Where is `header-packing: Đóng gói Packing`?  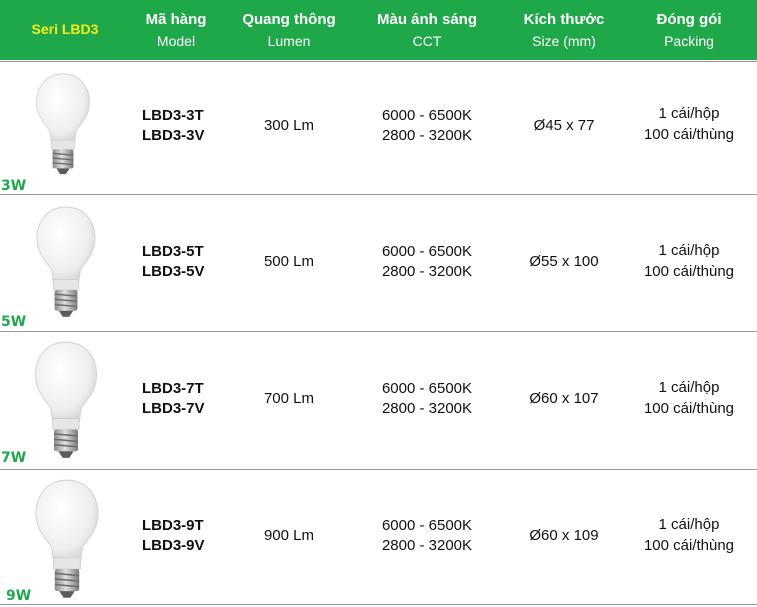
header-packing: Đóng gói Packing is located at coordinates (689, 30).